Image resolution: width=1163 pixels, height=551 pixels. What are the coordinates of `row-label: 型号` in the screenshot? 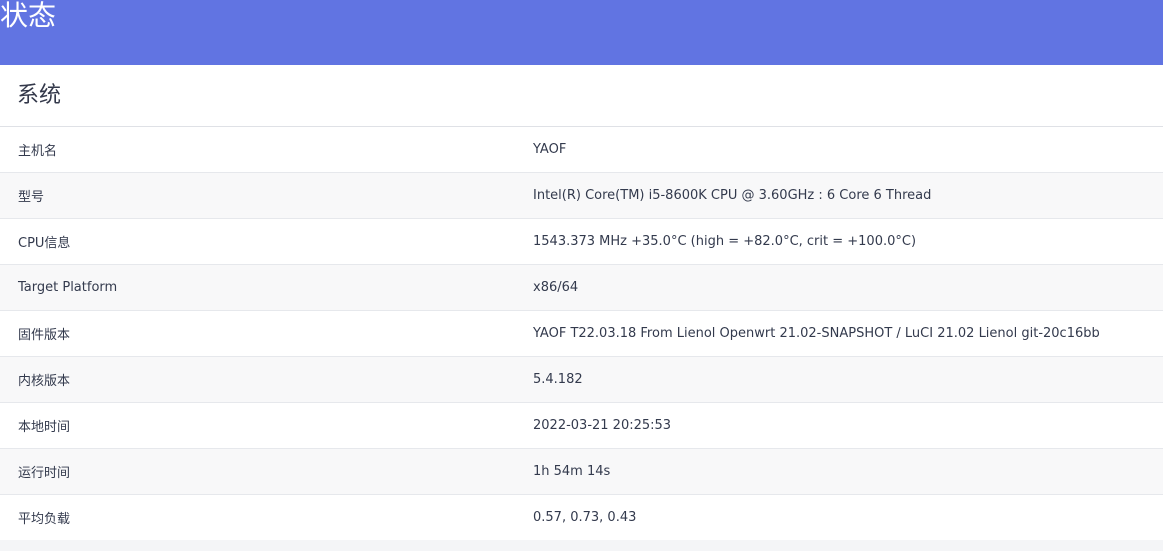 It's located at (31, 197).